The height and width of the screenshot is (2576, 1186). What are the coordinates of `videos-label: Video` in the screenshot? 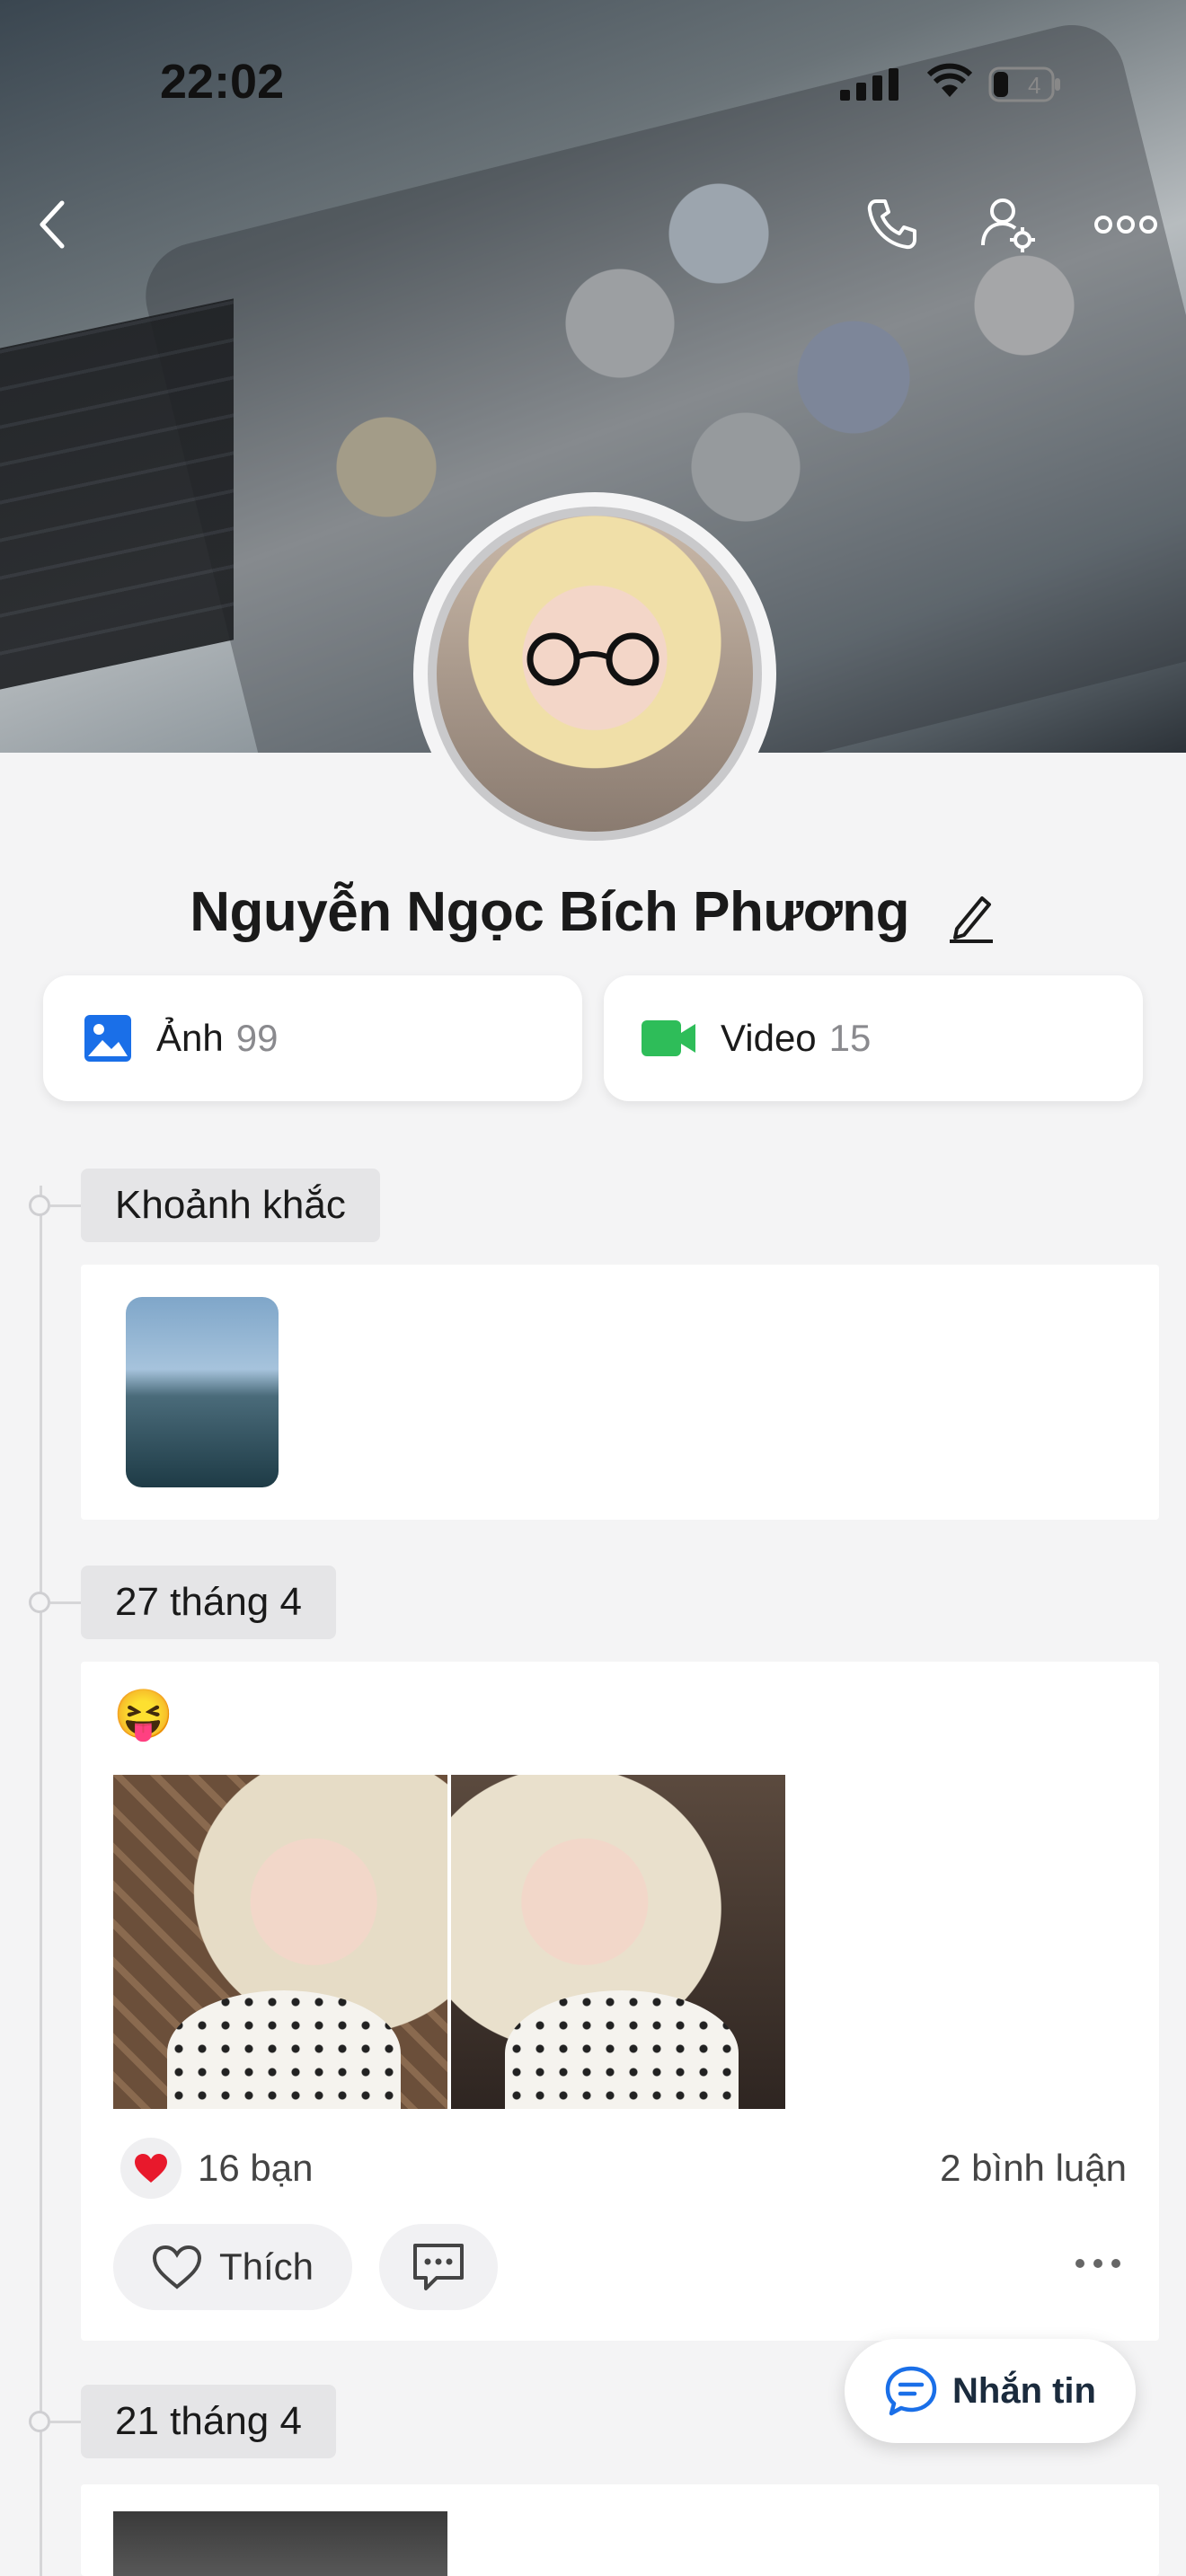 It's located at (769, 1038).